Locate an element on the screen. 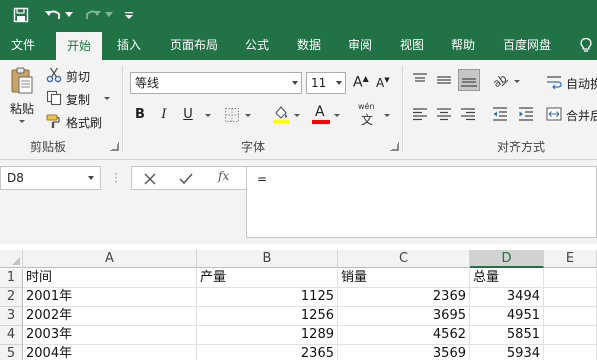 This screenshot has height=360, width=597. tab-baidu-netdisk: 百度网盘 is located at coordinates (527, 45).